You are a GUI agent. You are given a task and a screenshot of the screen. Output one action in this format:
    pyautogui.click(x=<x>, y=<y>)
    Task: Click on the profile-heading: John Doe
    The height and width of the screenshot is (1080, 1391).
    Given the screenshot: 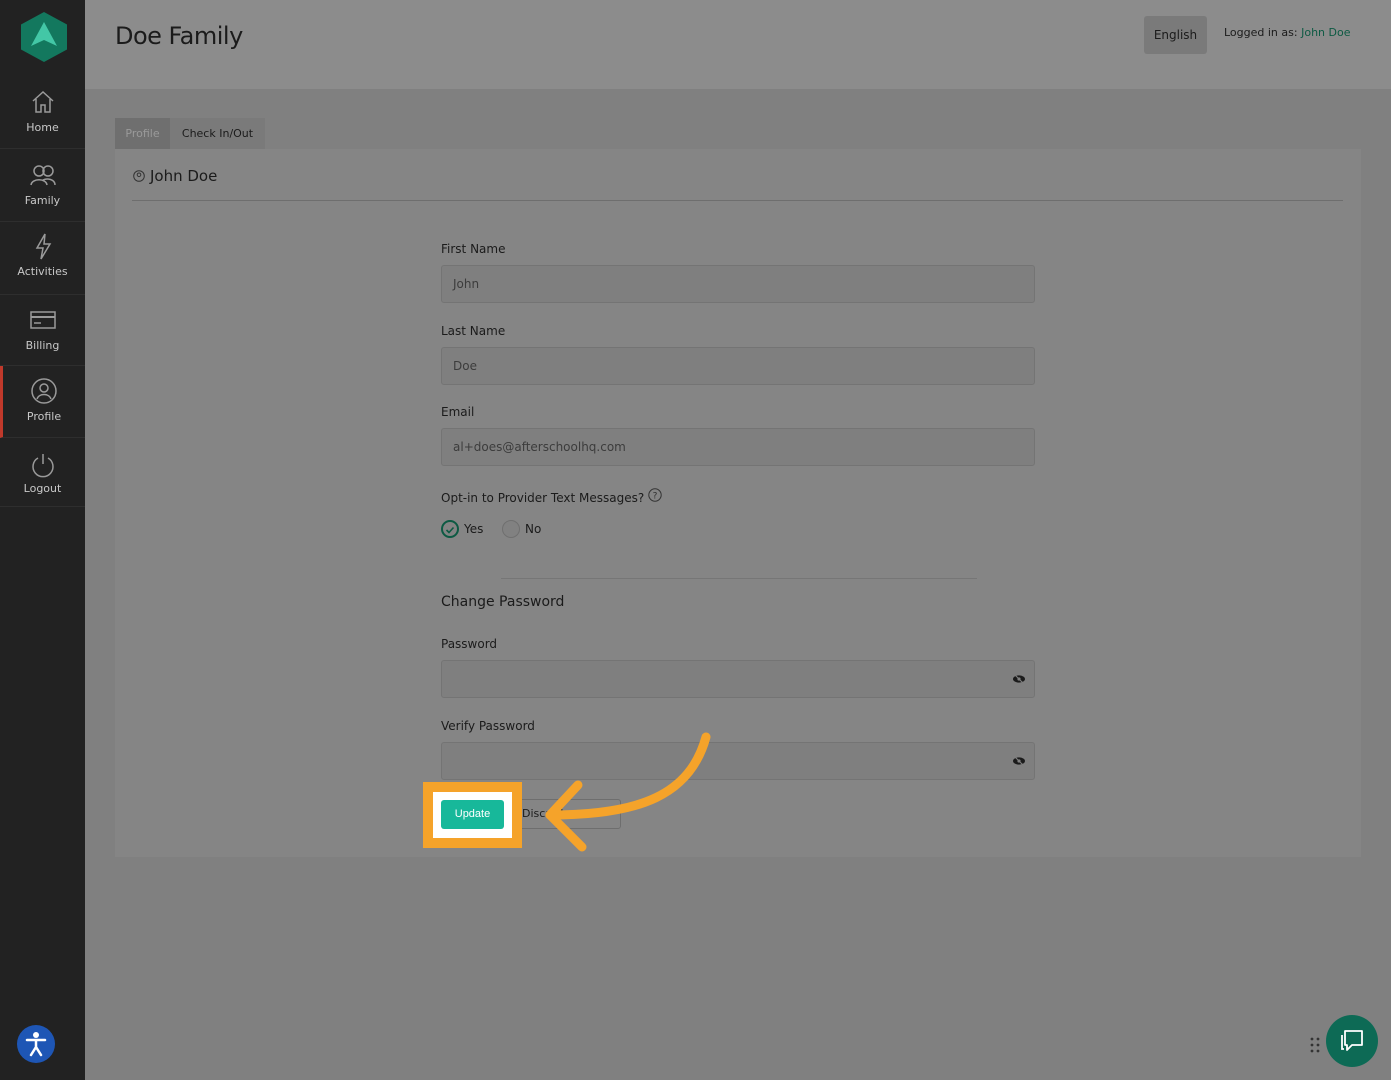 What is the action you would take?
    pyautogui.click(x=175, y=176)
    